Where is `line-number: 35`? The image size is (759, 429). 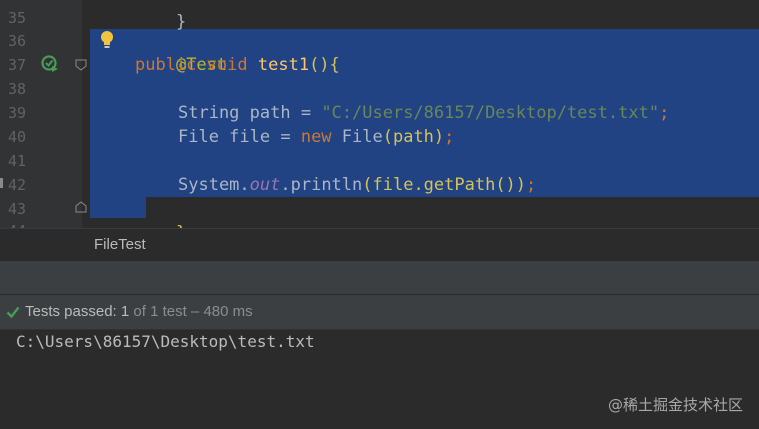 line-number: 35 is located at coordinates (17, 18).